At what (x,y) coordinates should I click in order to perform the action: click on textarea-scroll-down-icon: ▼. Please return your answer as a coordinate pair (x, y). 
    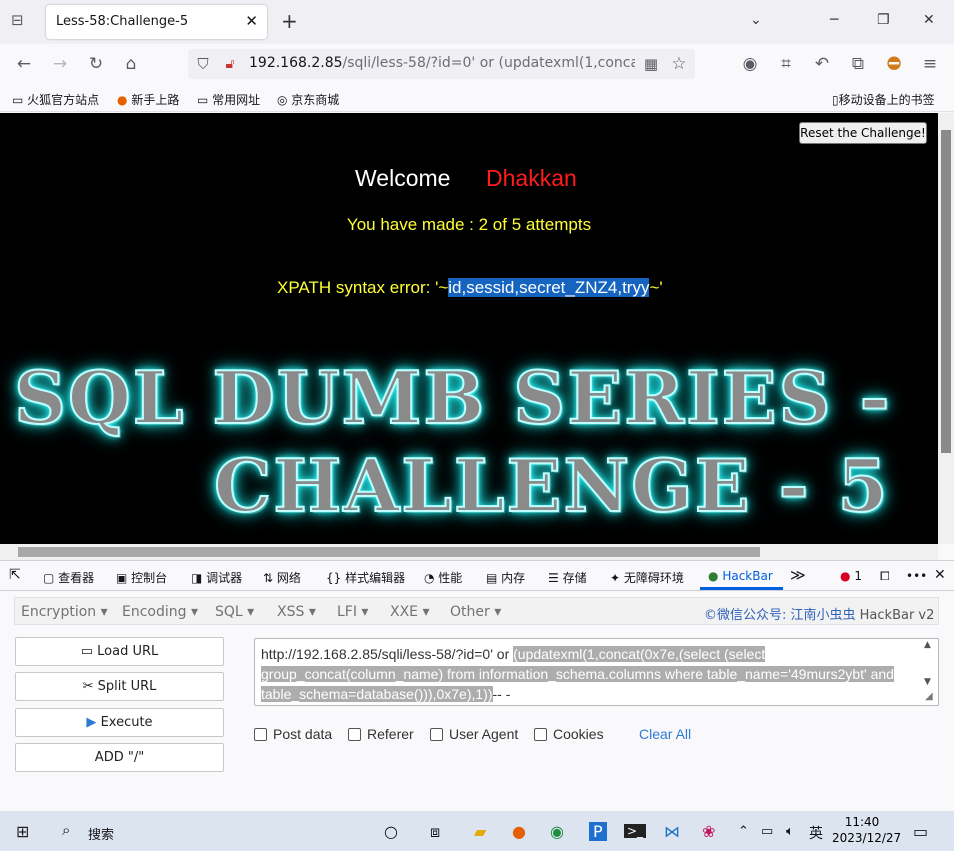
    Looking at the image, I should click on (927, 682).